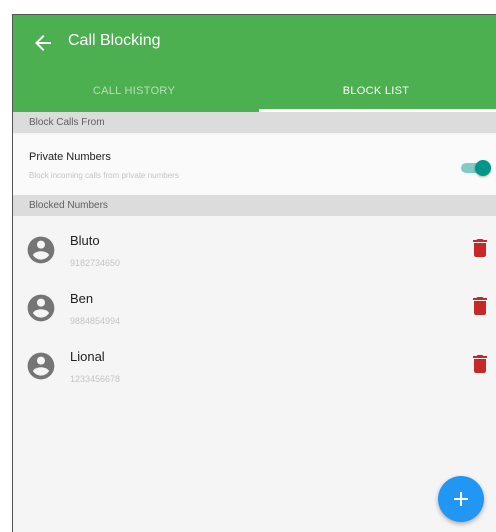 This screenshot has height=532, width=496. I want to click on tab-block-list: BLOCK LIST, so click(375, 94).